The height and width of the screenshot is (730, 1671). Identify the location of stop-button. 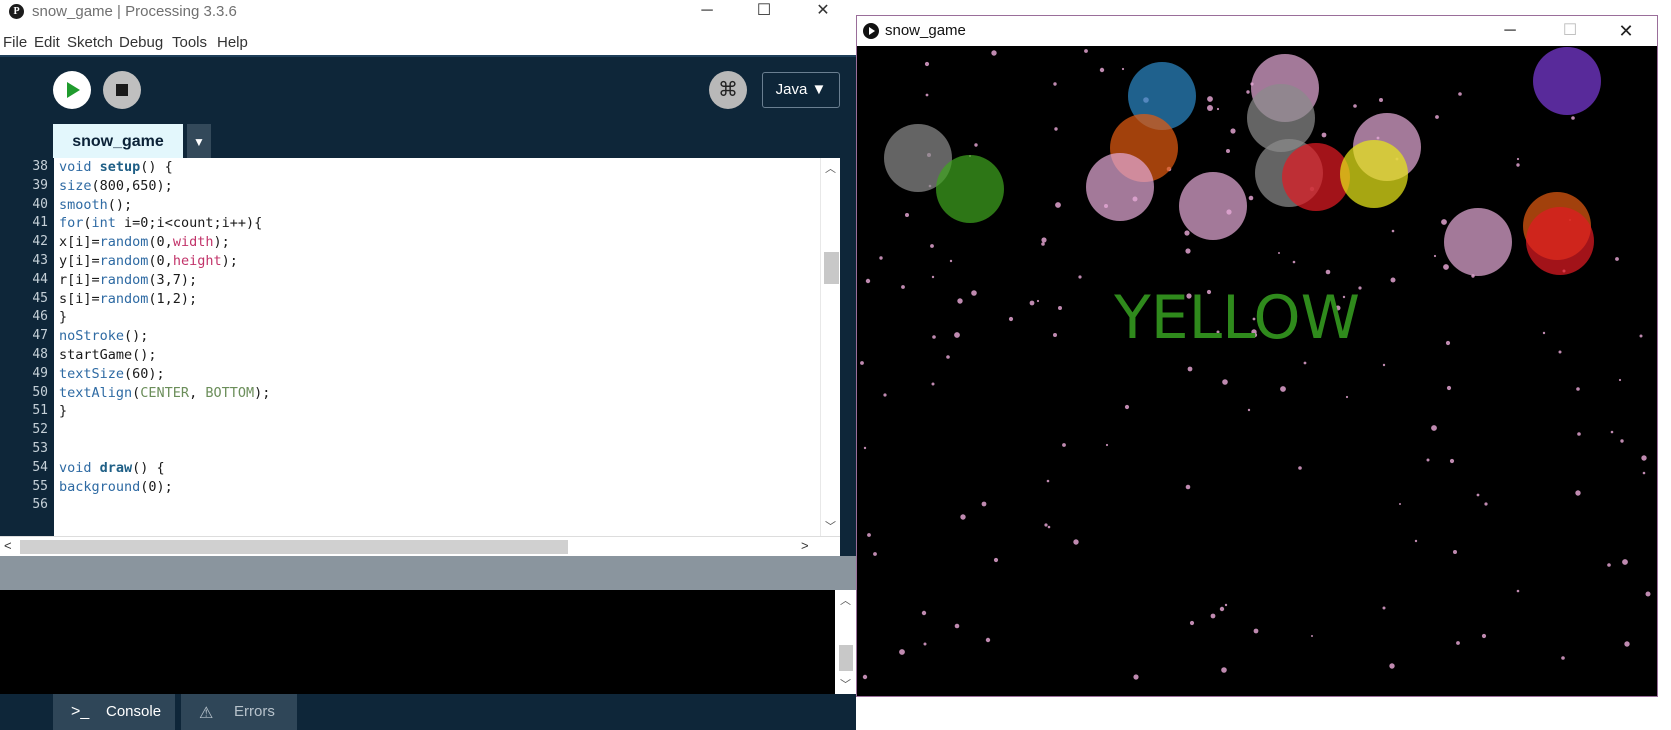
(122, 90).